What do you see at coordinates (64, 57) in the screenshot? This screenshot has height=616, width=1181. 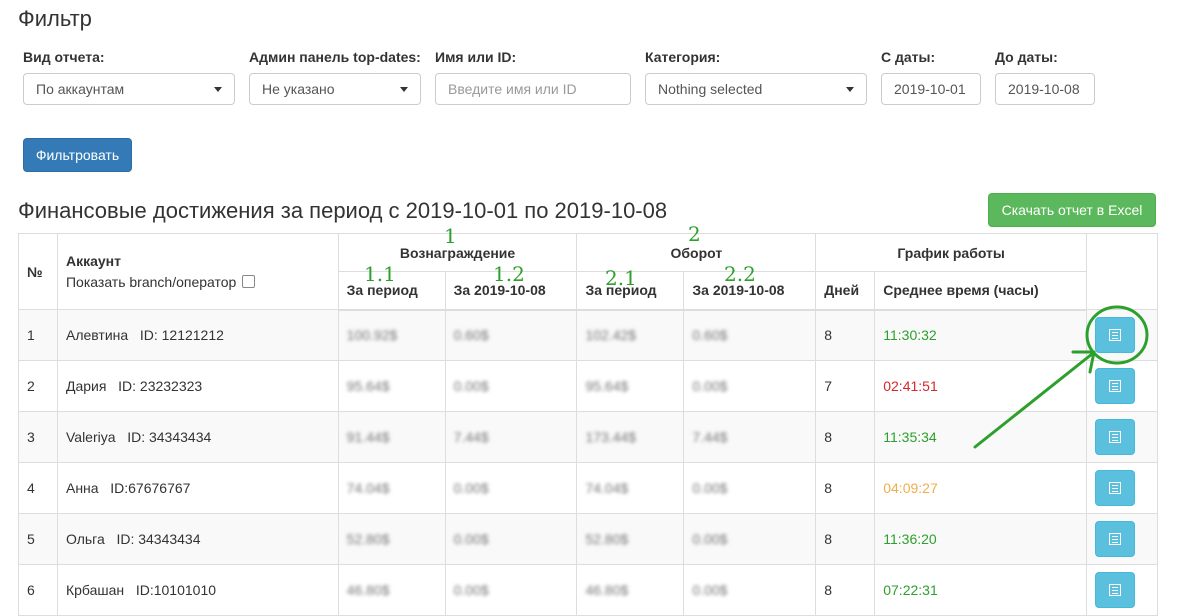 I see `report-type-label: Вид отчета:` at bounding box center [64, 57].